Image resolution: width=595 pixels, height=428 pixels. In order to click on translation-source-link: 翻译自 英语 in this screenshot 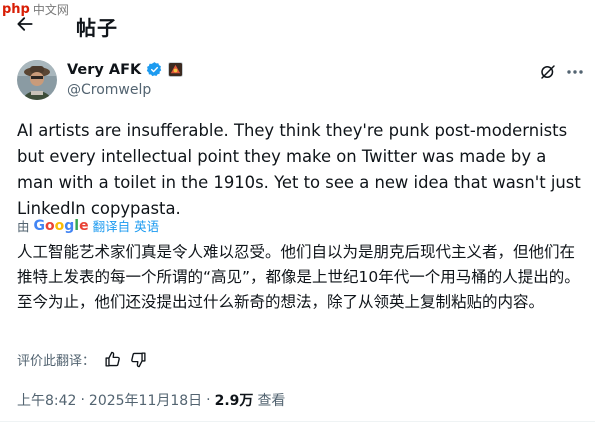, I will do `click(126, 225)`.